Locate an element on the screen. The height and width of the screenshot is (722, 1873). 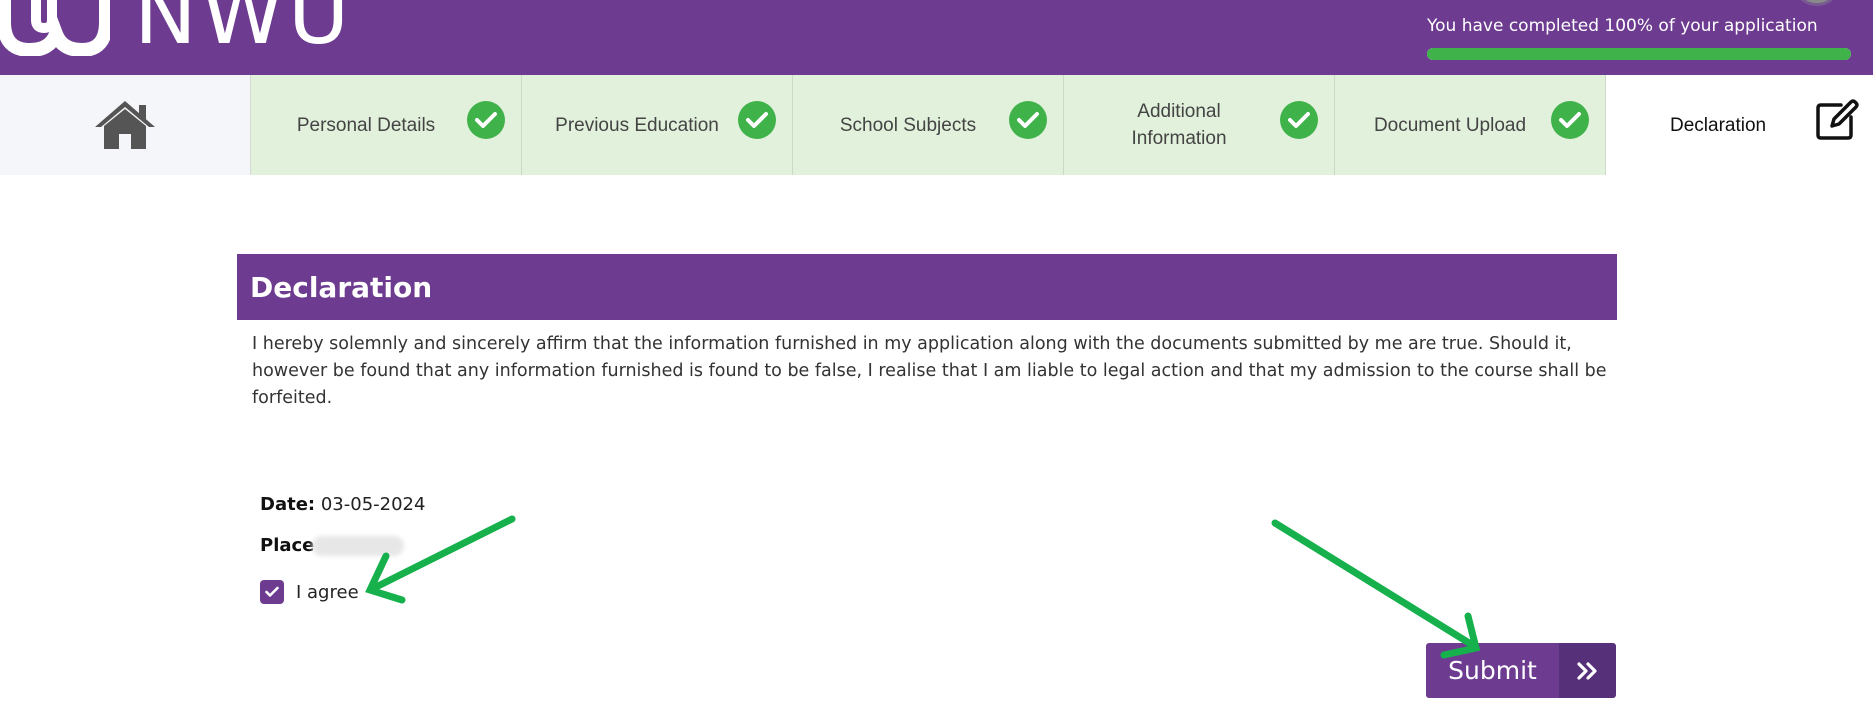
step-label: Additional Information is located at coordinates (1179, 125).